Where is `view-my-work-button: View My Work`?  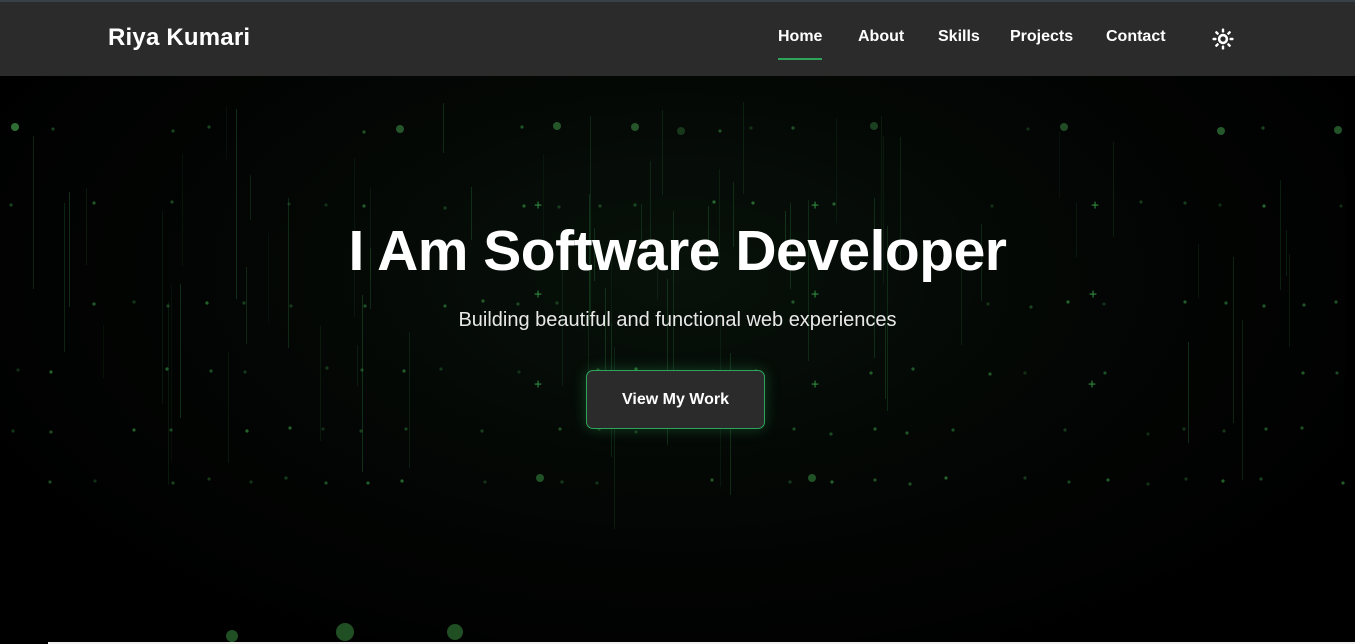 view-my-work-button: View My Work is located at coordinates (675, 399).